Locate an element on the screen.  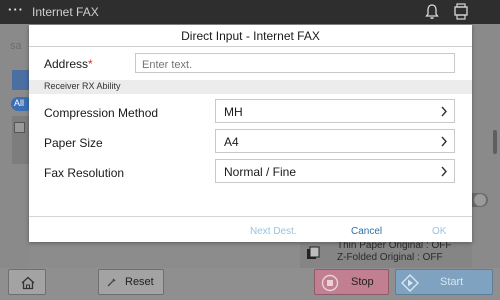
footer-divider is located at coordinates (250, 216).